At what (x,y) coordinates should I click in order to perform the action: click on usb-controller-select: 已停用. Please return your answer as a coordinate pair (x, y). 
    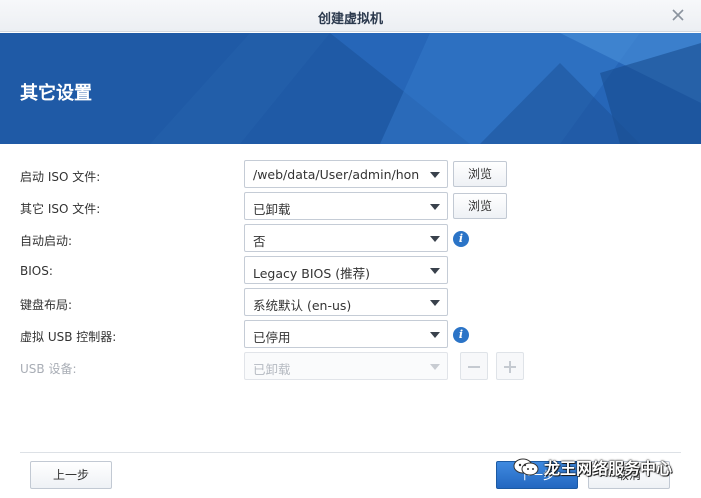
    Looking at the image, I should click on (346, 334).